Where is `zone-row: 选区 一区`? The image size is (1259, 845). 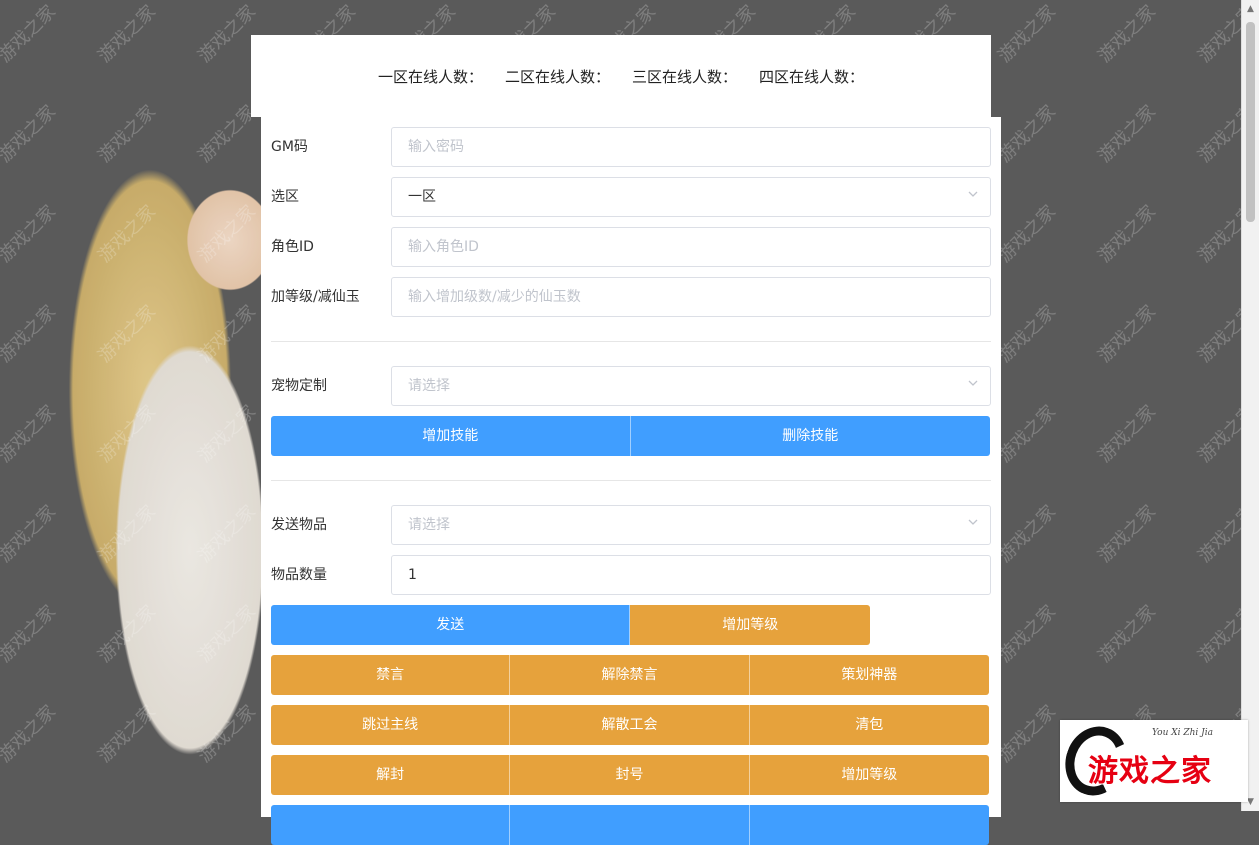 zone-row: 选区 一区 is located at coordinates (631, 197).